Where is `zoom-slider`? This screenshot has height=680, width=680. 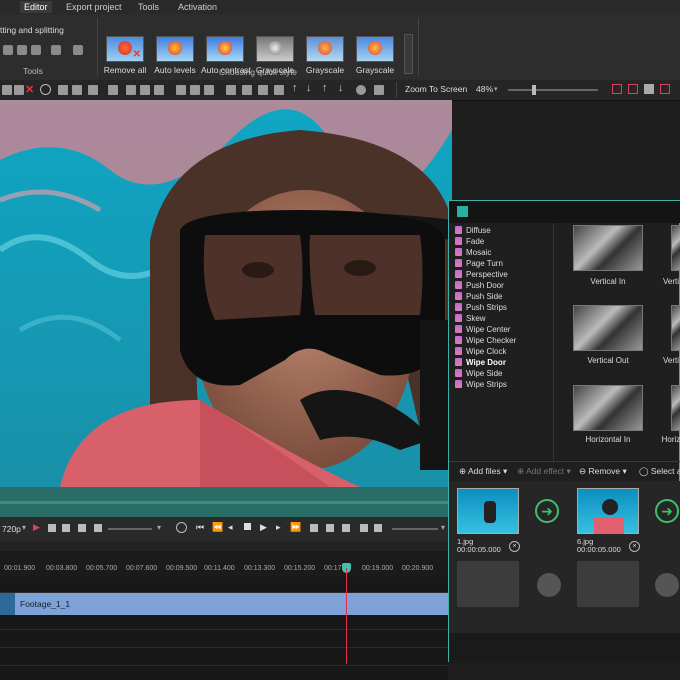 zoom-slider is located at coordinates (553, 90).